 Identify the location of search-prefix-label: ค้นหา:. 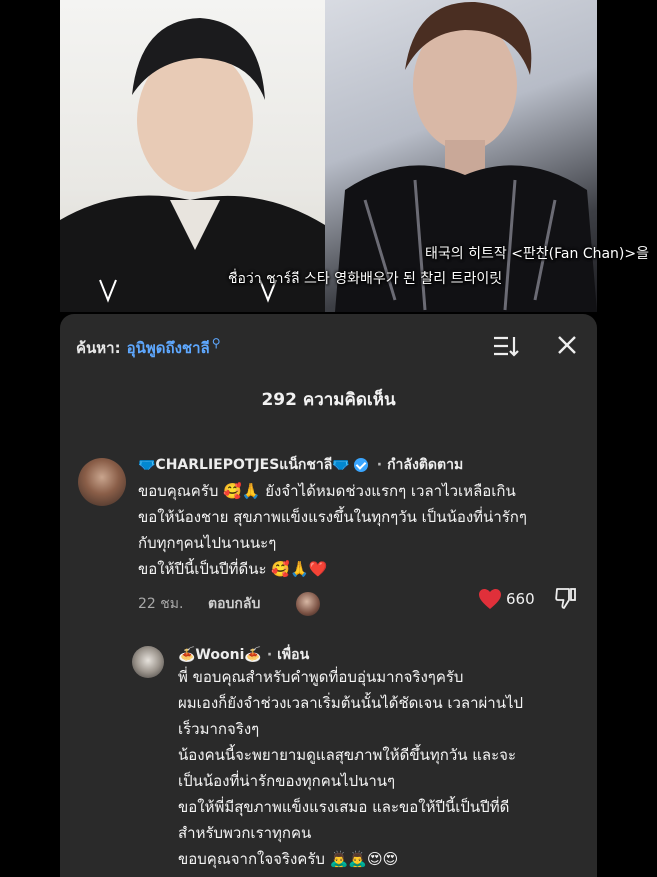
(98, 348).